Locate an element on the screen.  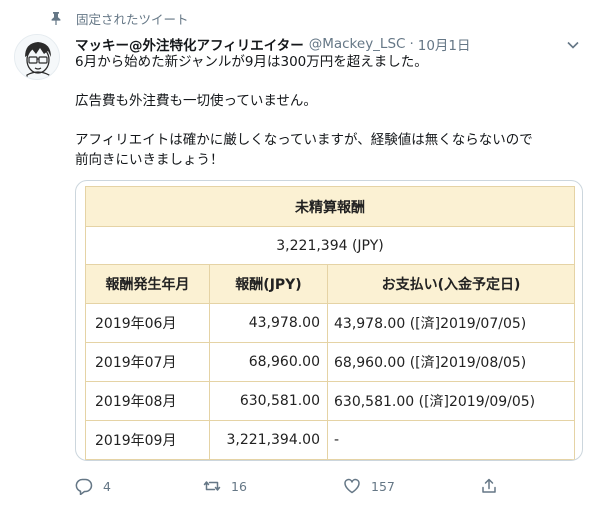
cell-amount: 43,978.00 is located at coordinates (268, 323).